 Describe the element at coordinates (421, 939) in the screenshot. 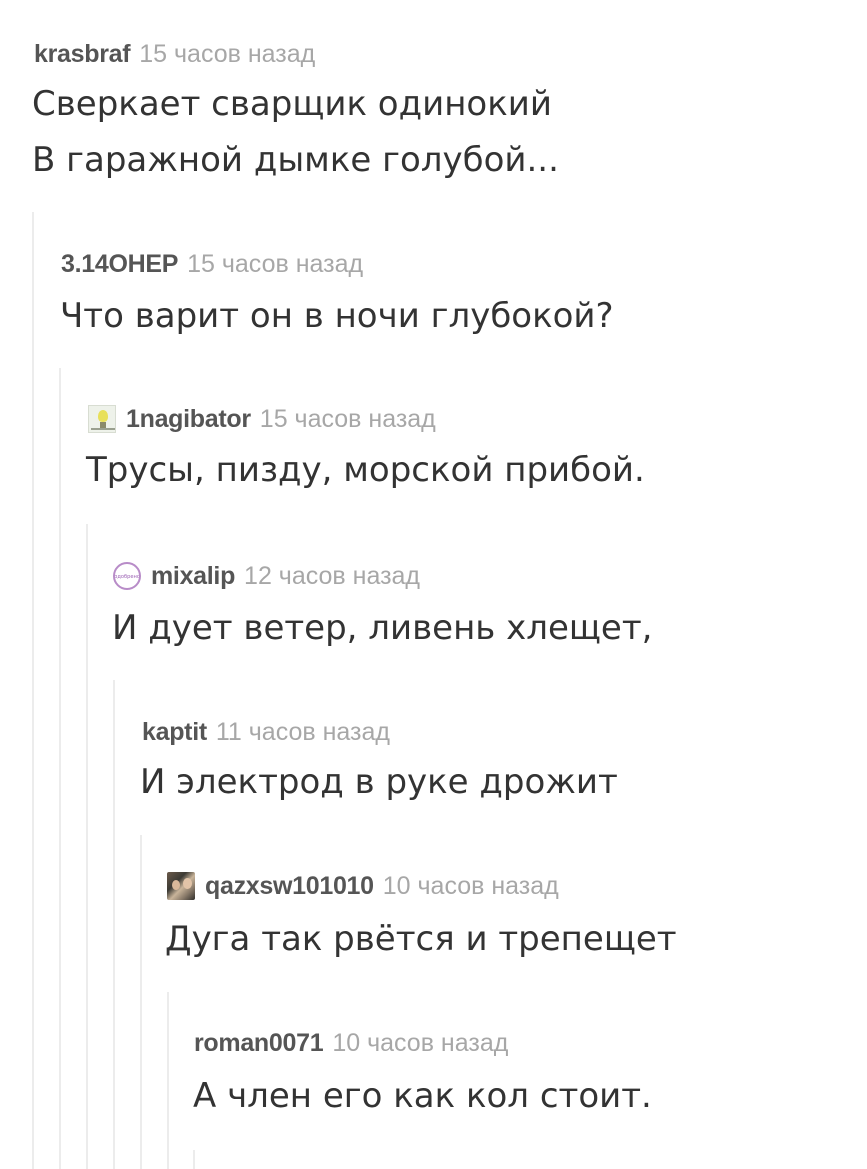

I see `comment-text: Дуга так рвётся и трепещет` at that location.